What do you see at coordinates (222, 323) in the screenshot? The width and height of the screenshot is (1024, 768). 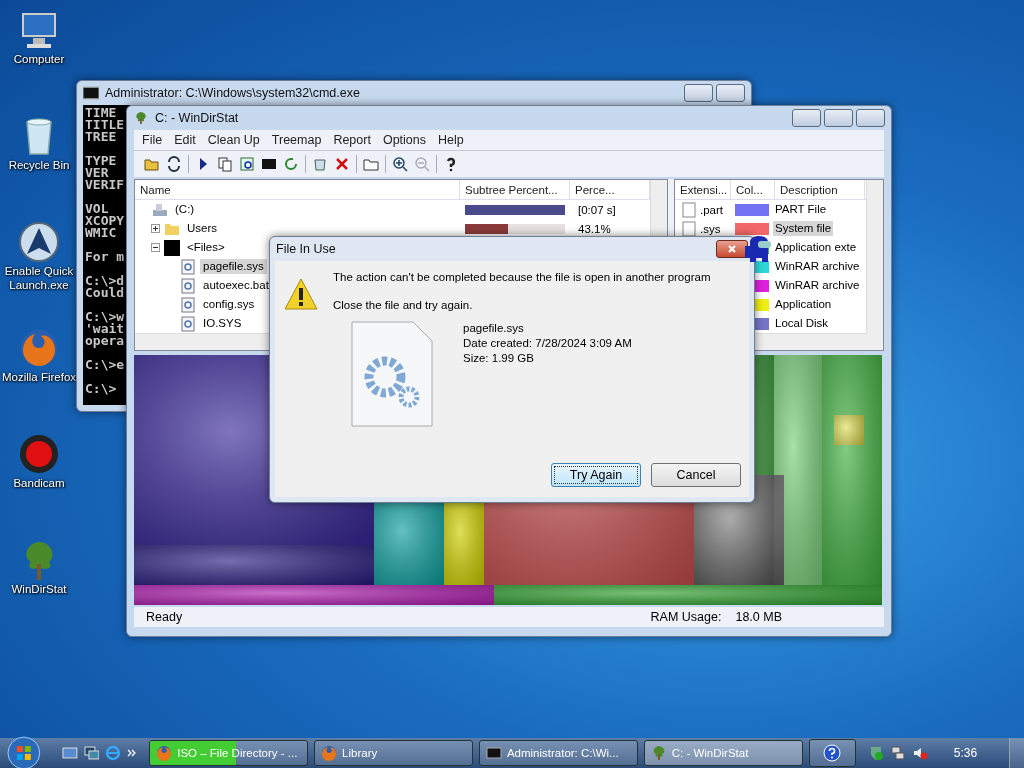 I see `tree-item: IO.SYS` at bounding box center [222, 323].